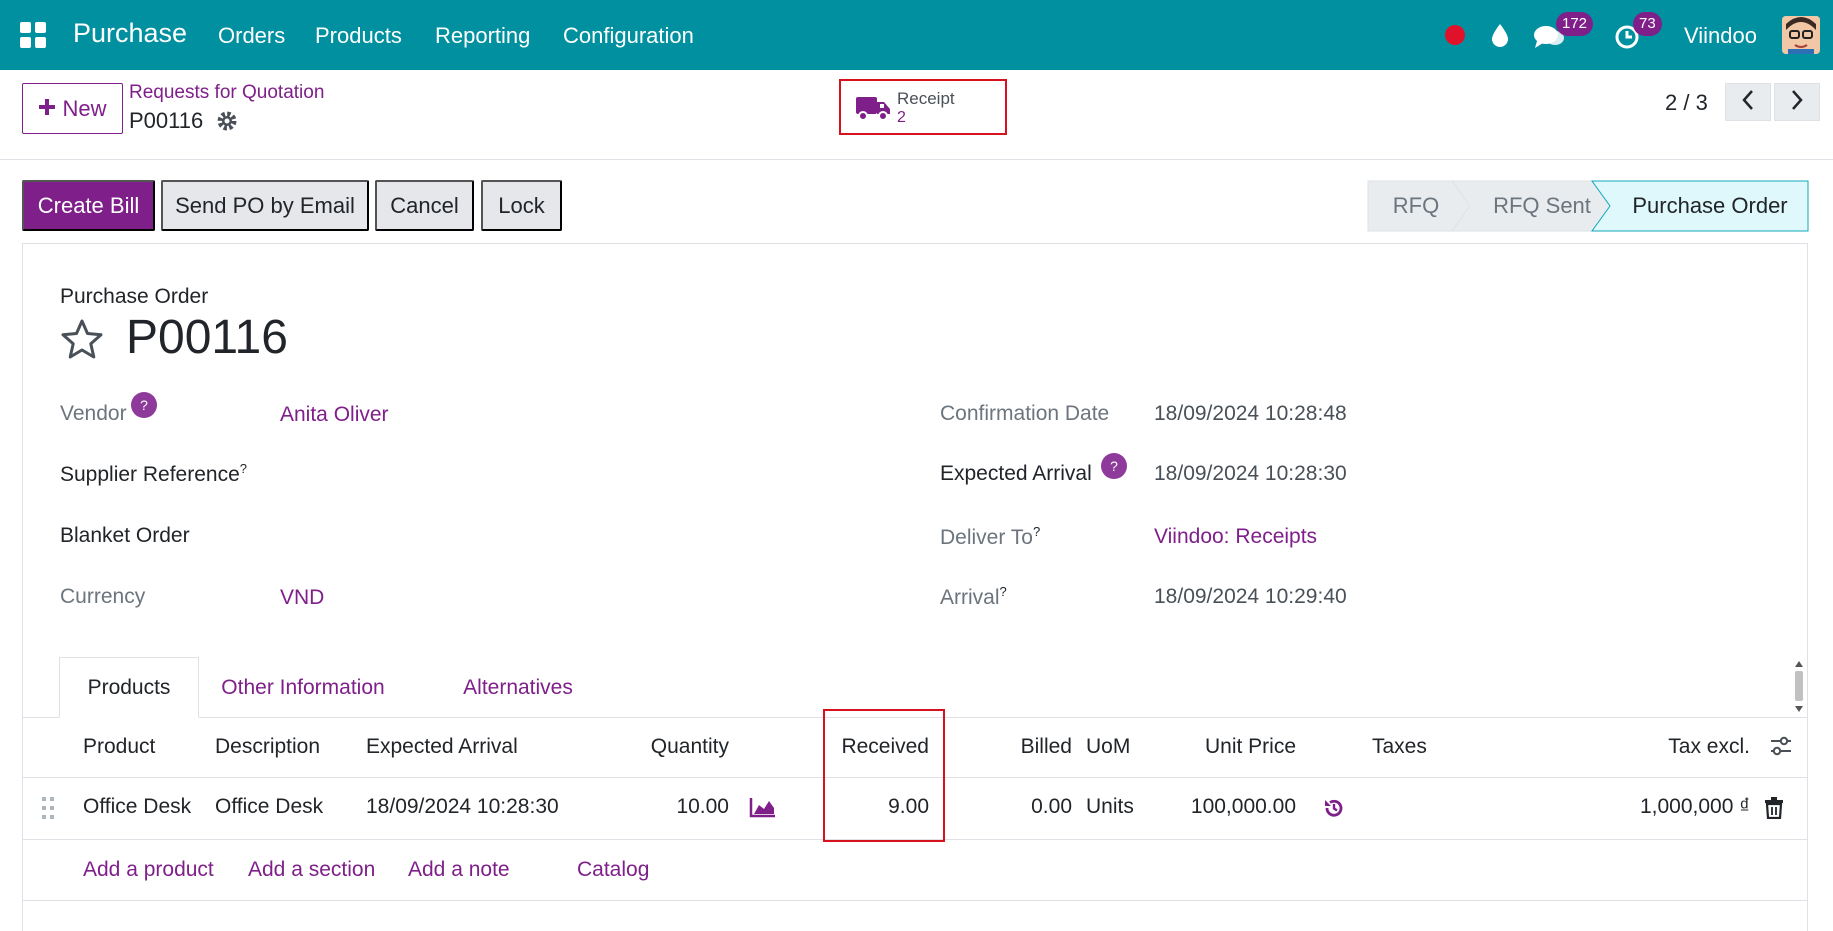 The image size is (1833, 931). Describe the element at coordinates (302, 598) in the screenshot. I see `currency-value: VND` at that location.